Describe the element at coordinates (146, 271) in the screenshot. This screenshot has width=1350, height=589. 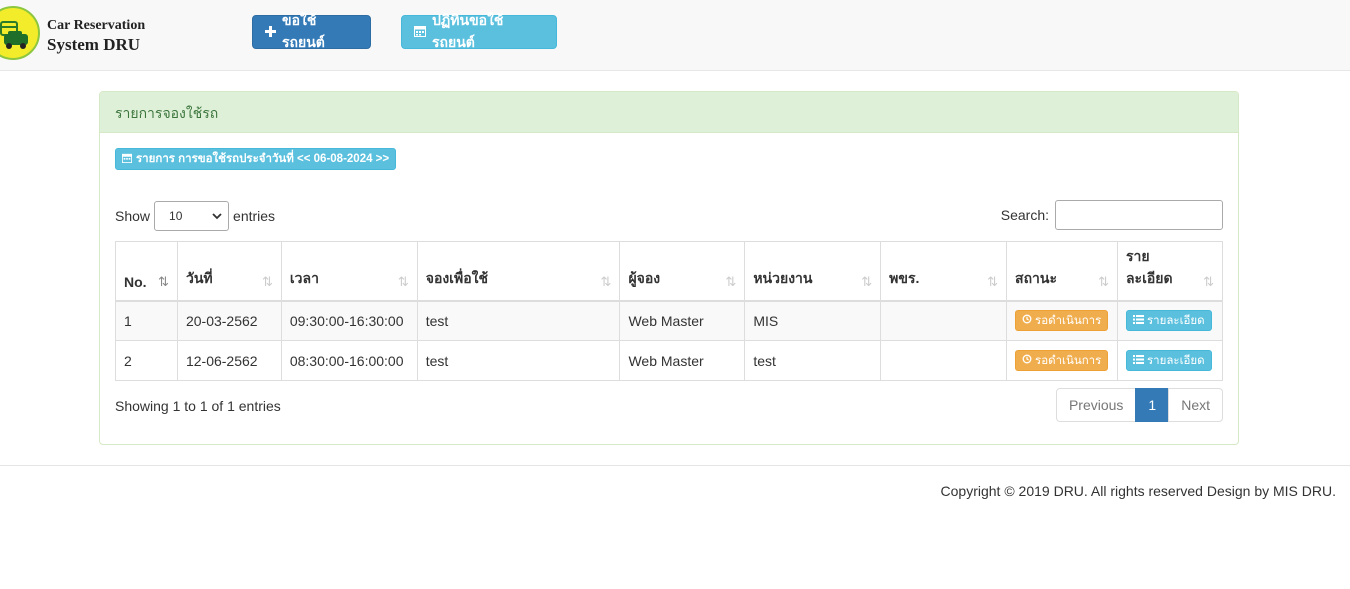
I see `column-header-no: No. ⇅` at that location.